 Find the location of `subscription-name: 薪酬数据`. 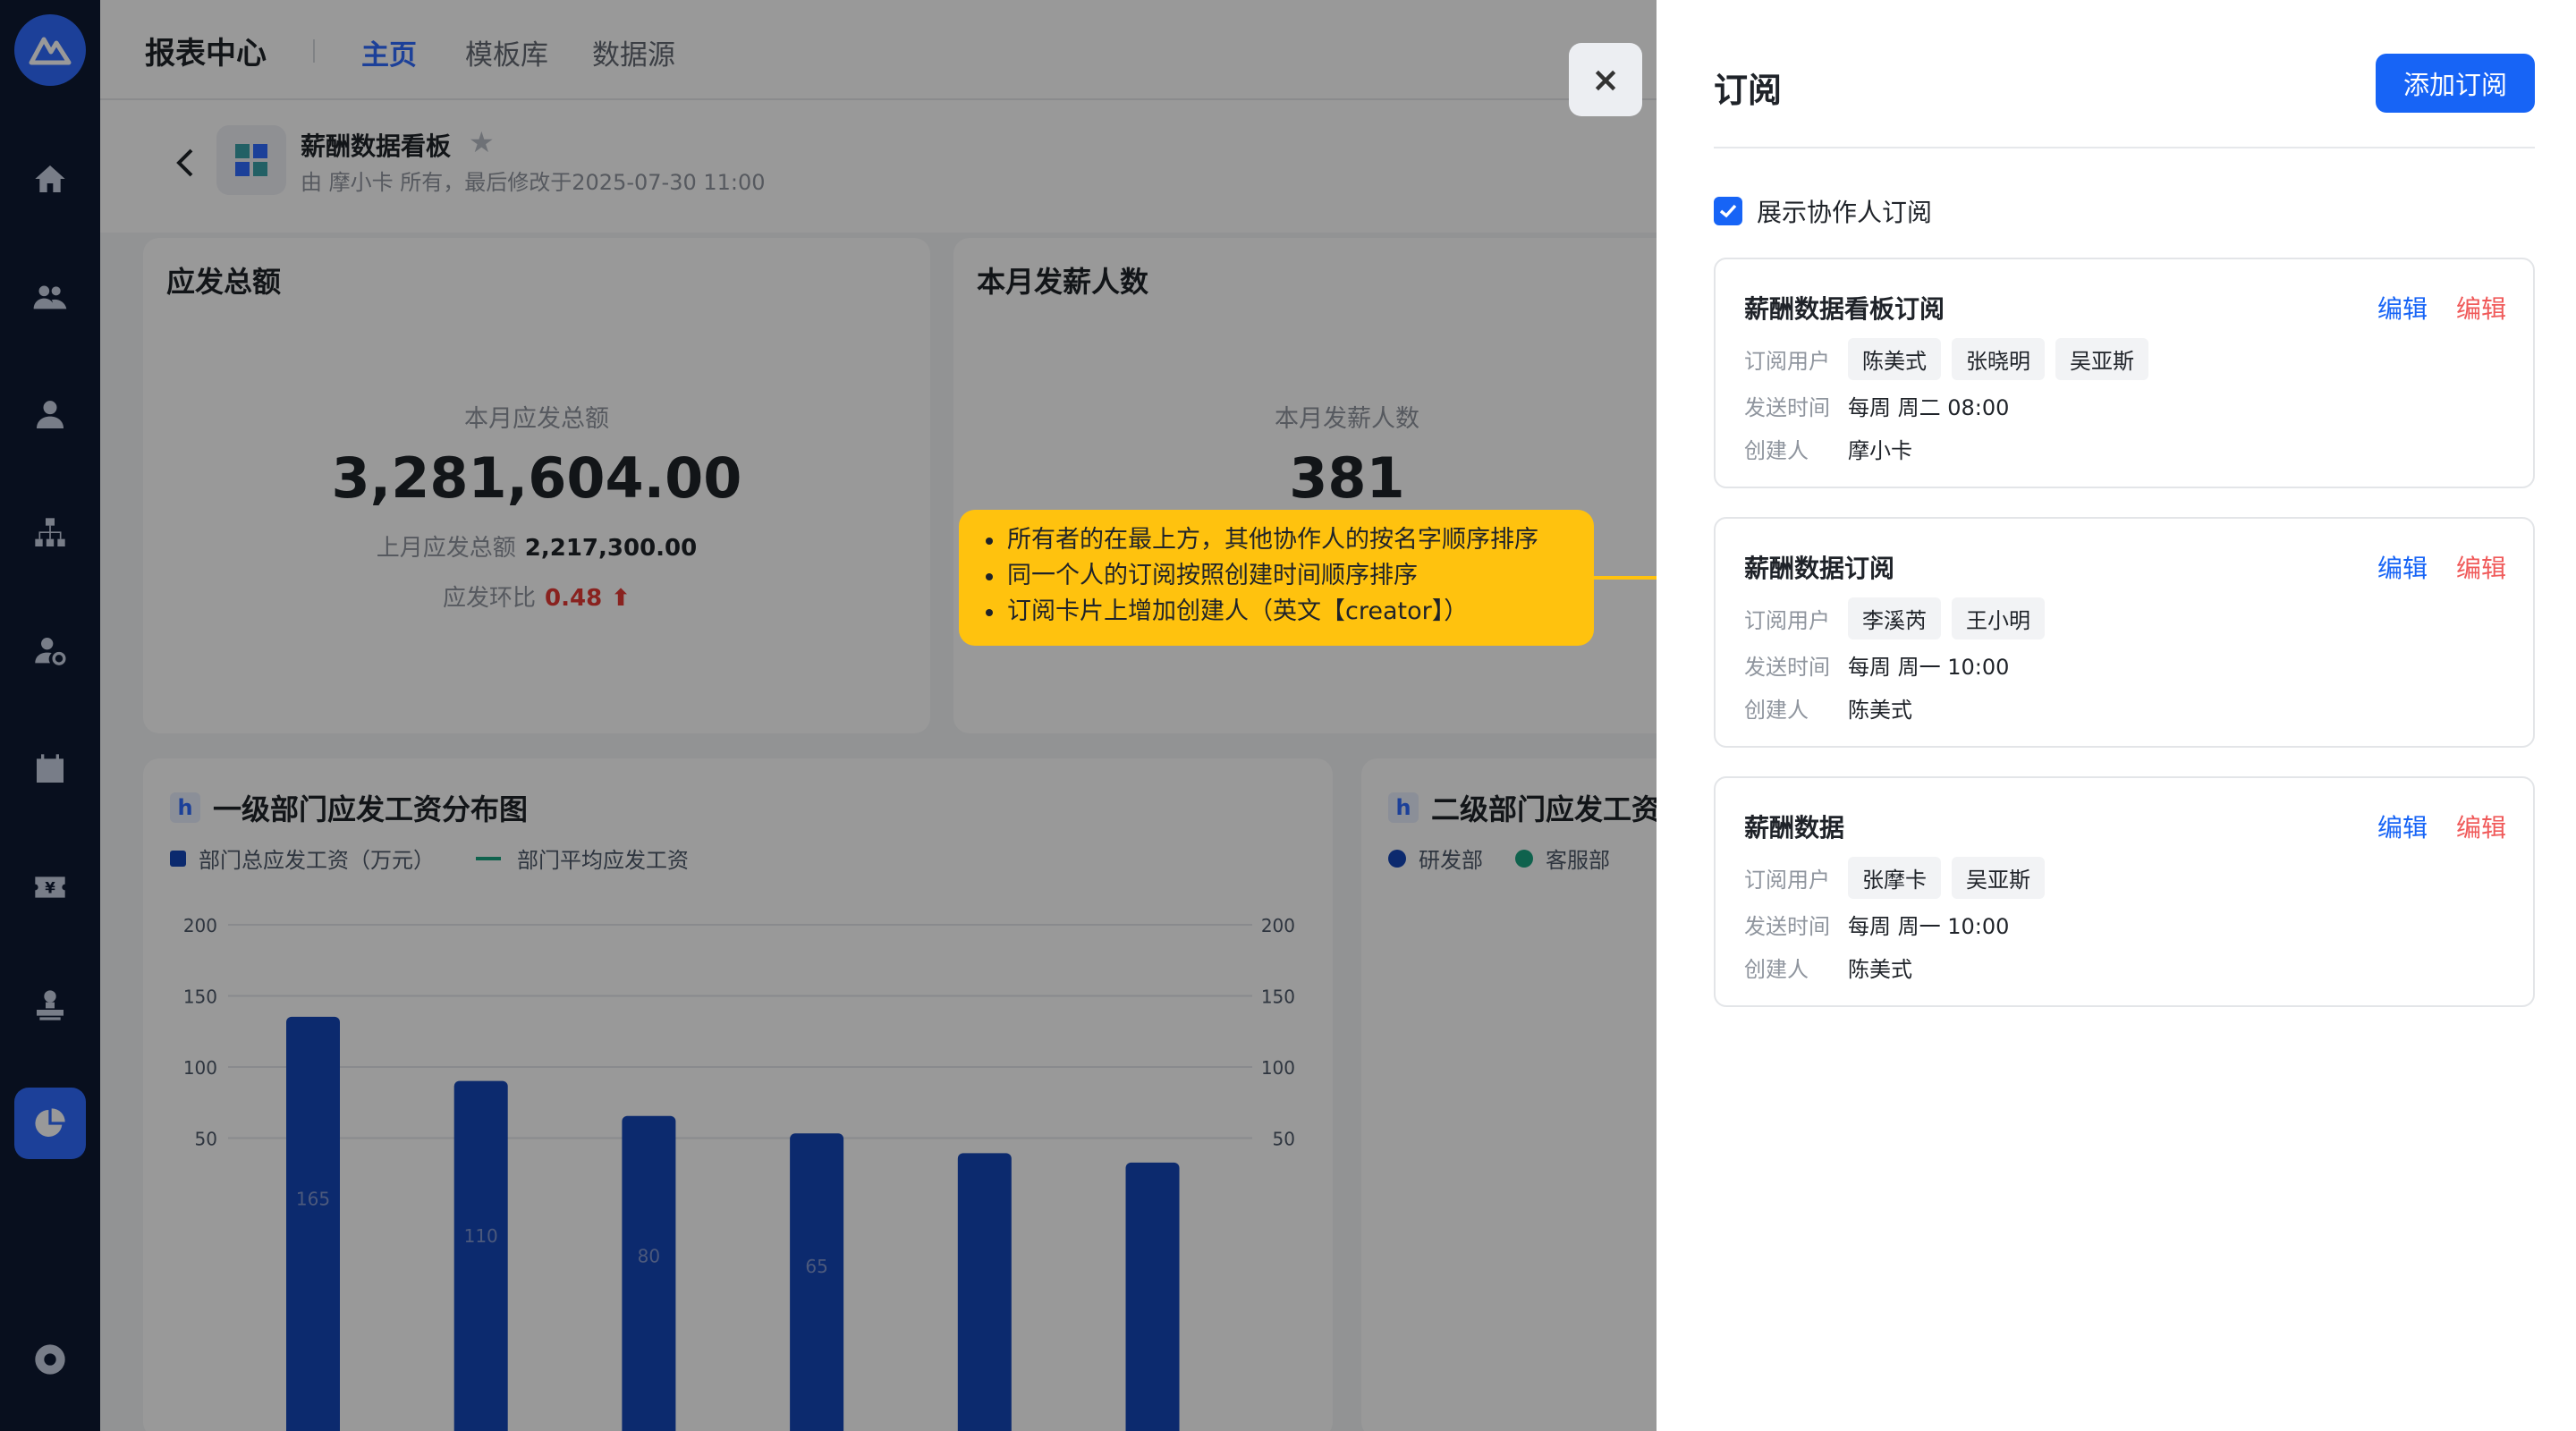

subscription-name: 薪酬数据 is located at coordinates (1794, 828).